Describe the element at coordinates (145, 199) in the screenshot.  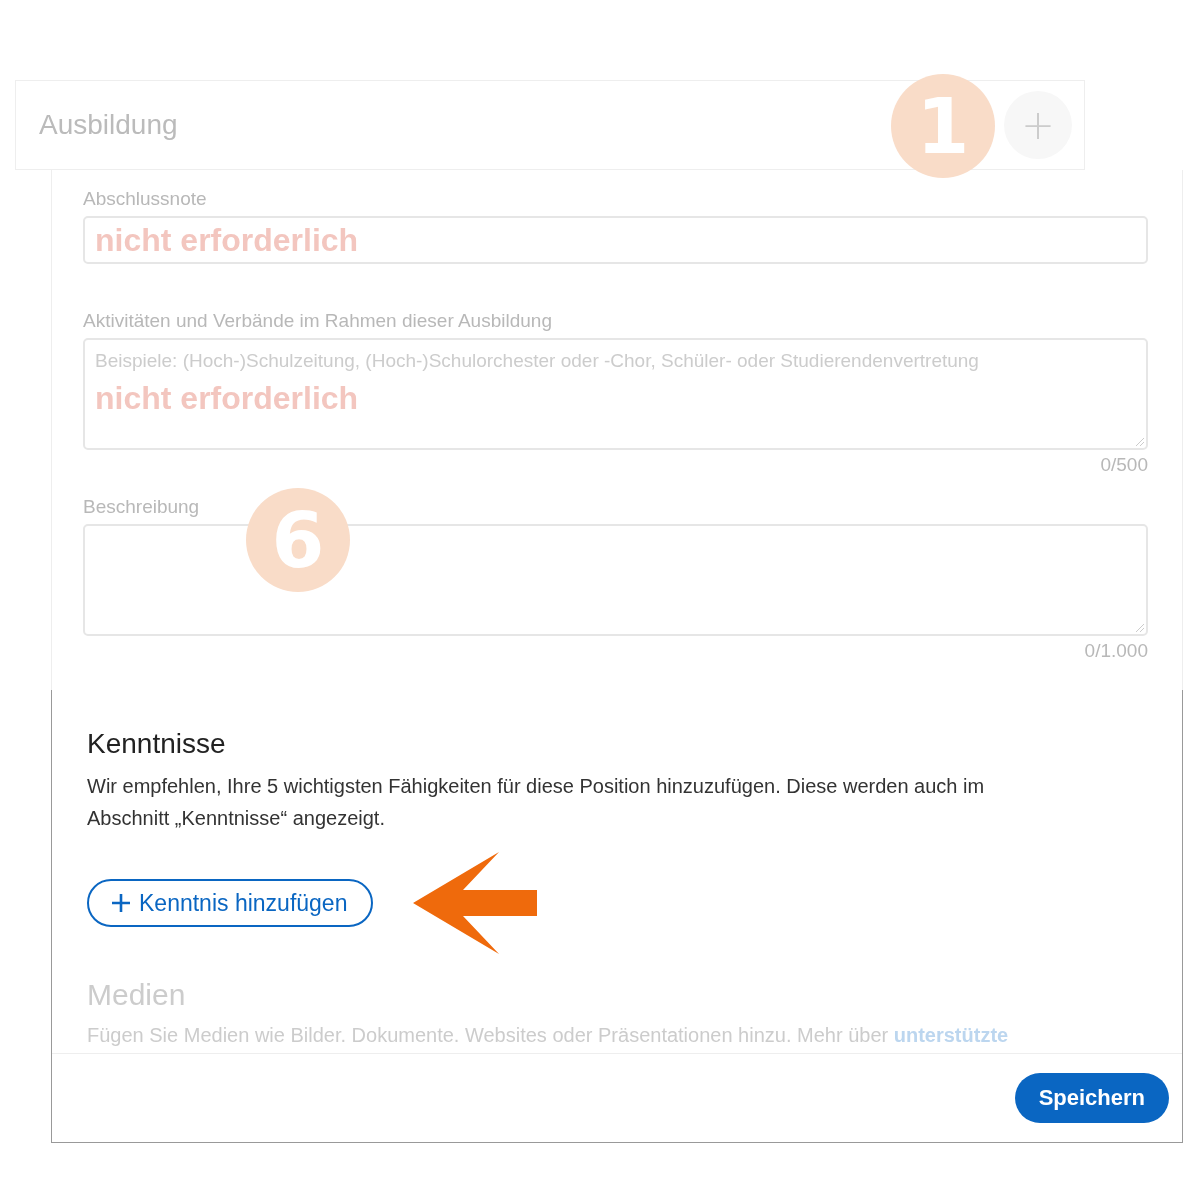
I see `field-label: Abschlussnote` at that location.